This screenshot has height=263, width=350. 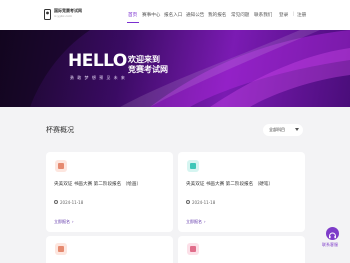 I want to click on nav-signup-entry: 报名入口, so click(x=173, y=15).